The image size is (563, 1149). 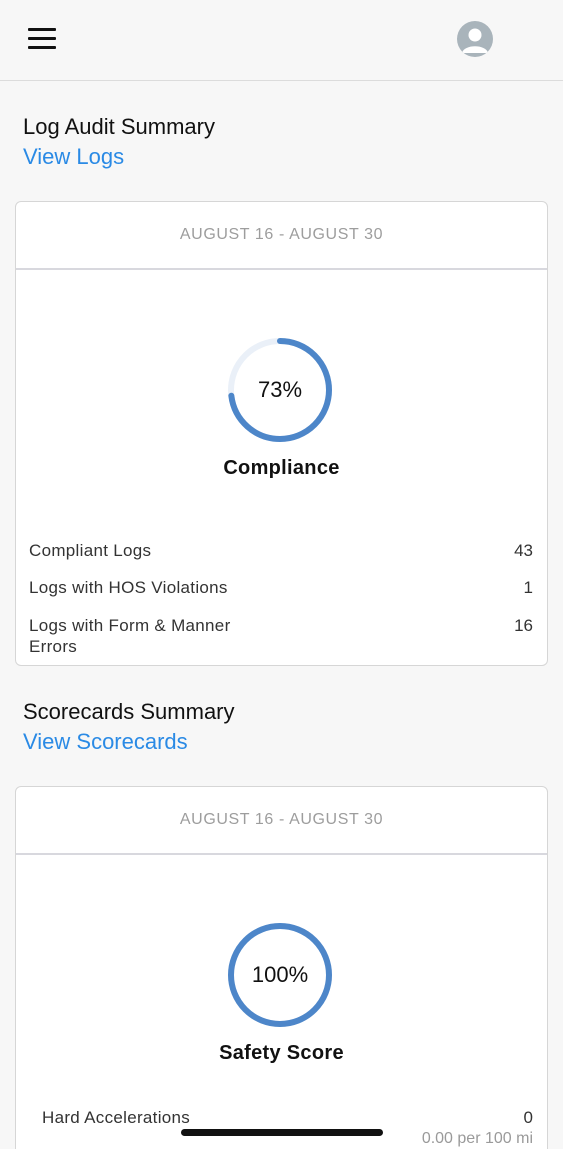 I want to click on user-avatar-icon, so click(x=475, y=39).